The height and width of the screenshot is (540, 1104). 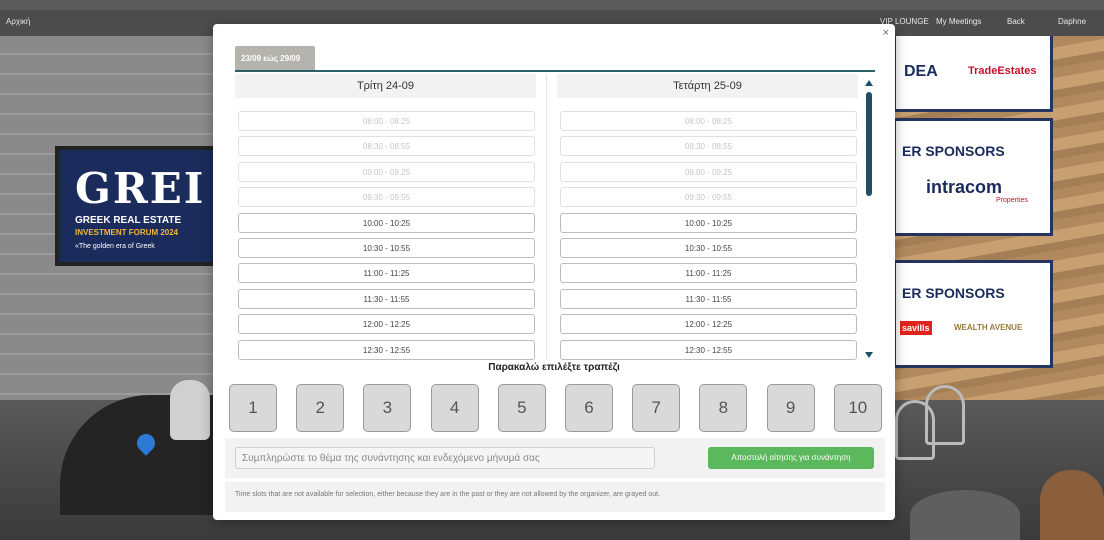 What do you see at coordinates (869, 83) in the screenshot?
I see `scroll-up-icon` at bounding box center [869, 83].